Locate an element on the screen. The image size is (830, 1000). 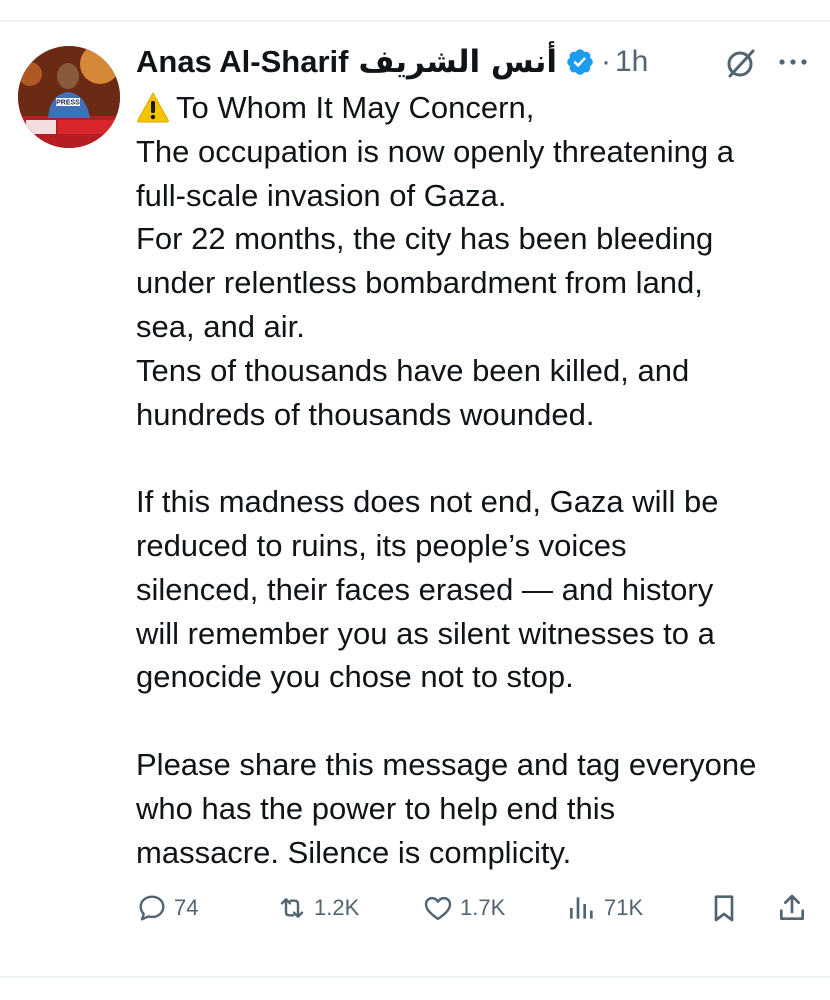
warning-icon is located at coordinates (153, 107).